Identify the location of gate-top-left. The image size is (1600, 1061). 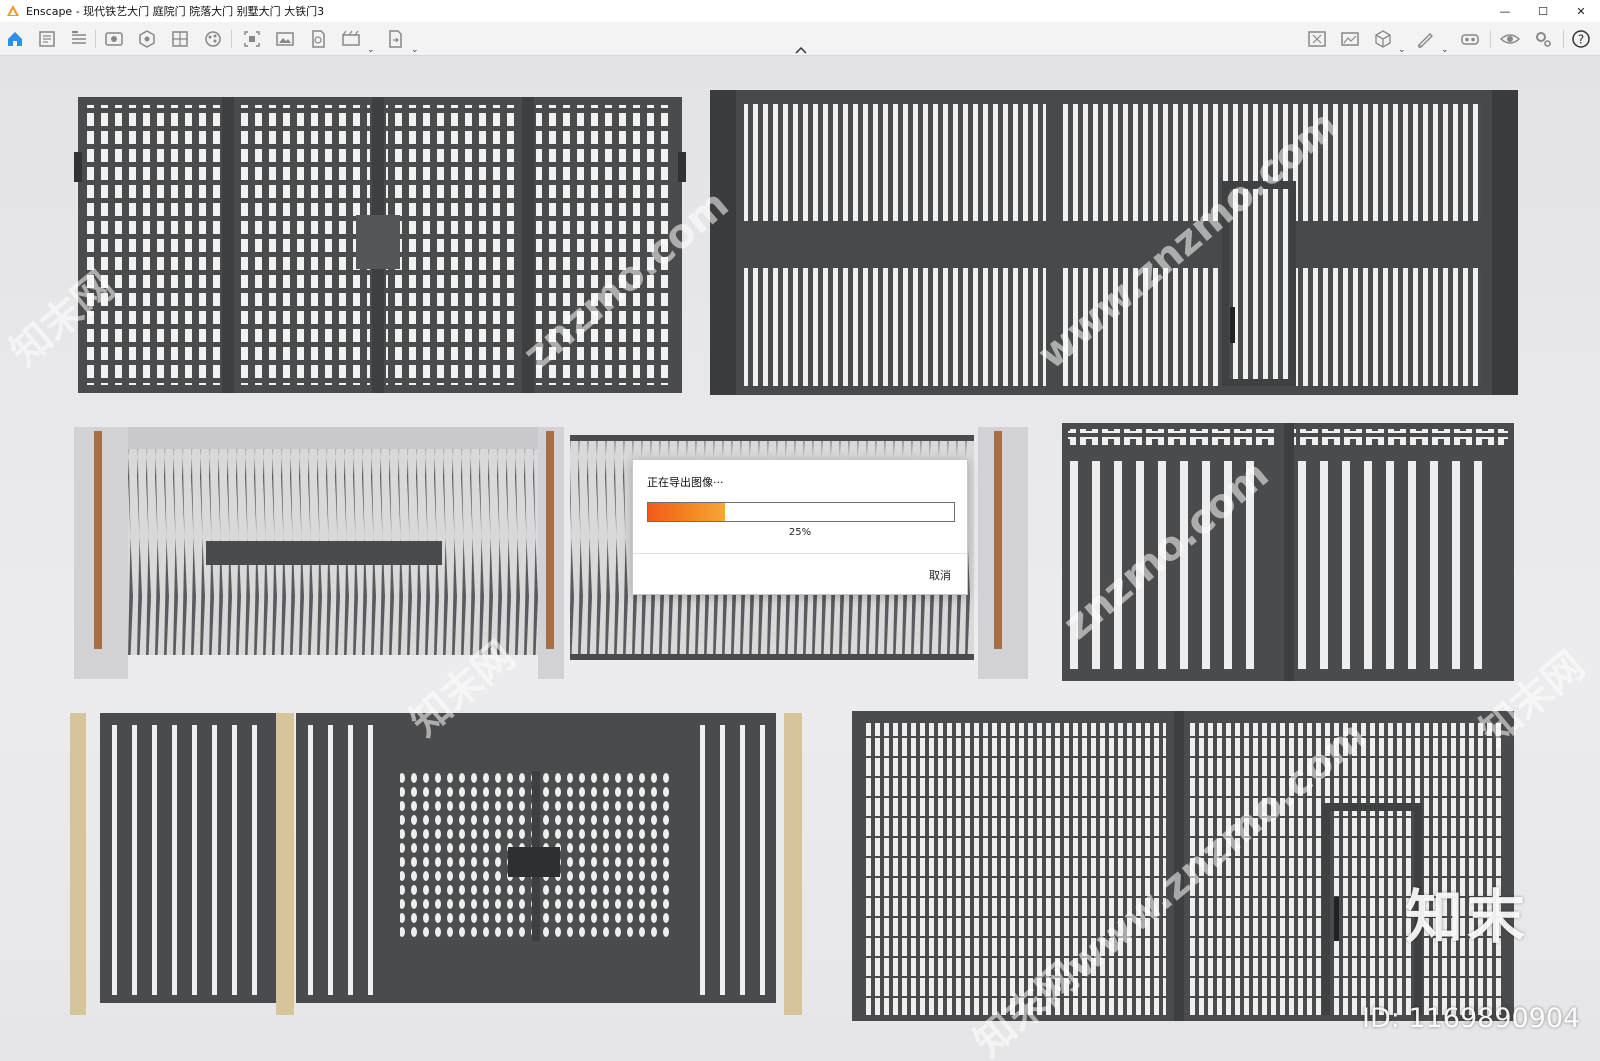
(380, 245).